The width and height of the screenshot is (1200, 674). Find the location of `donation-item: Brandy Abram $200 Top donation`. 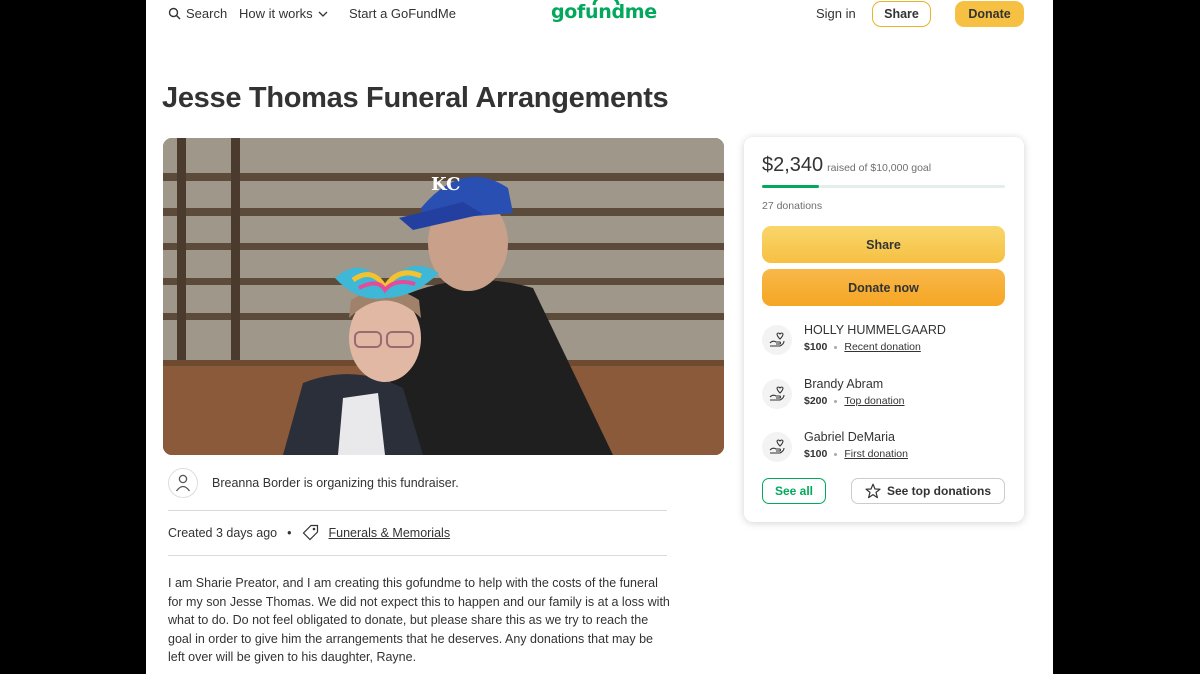

donation-item: Brandy Abram $200 Top donation is located at coordinates (833, 393).